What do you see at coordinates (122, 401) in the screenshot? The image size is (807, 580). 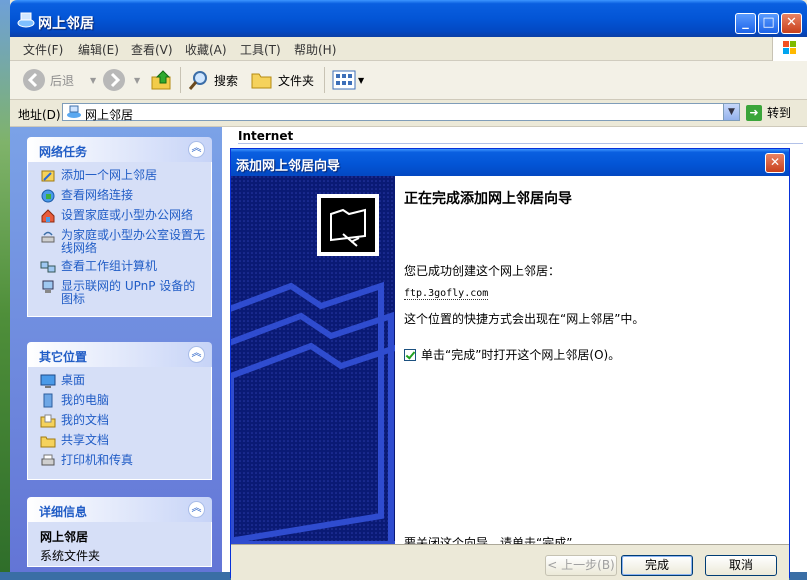 I see `place-my-computer: 我的电脑` at bounding box center [122, 401].